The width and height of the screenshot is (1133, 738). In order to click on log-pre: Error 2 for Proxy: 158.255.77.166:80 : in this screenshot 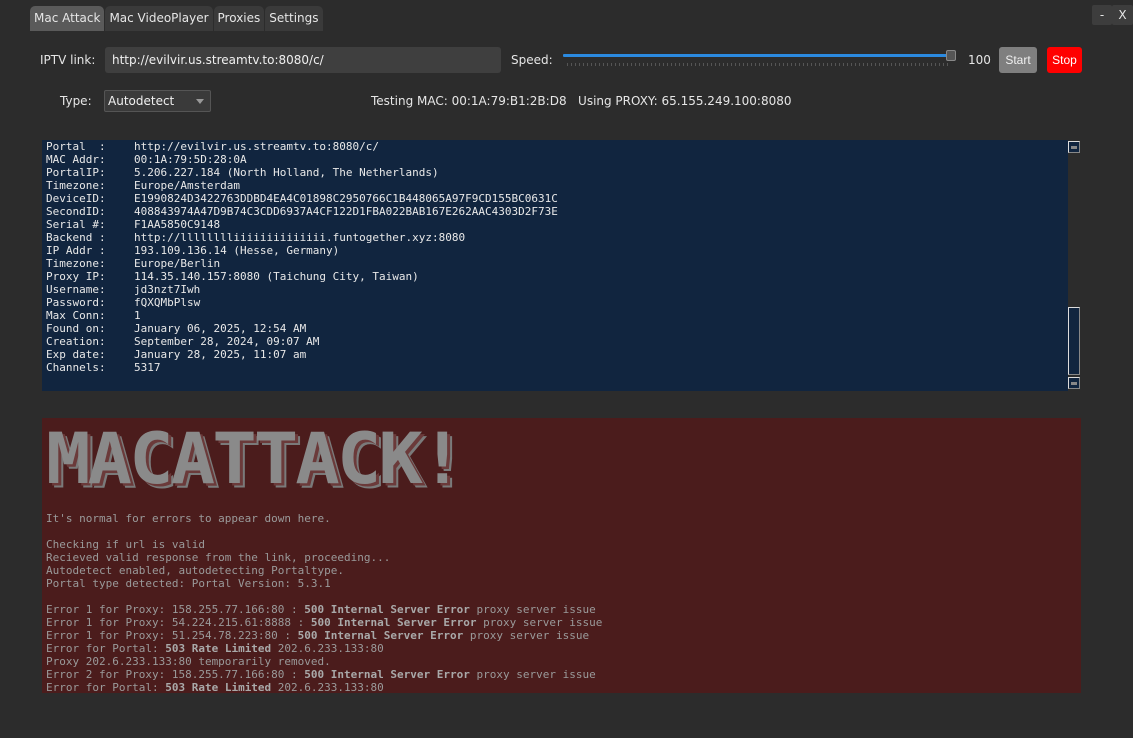, I will do `click(175, 674)`.